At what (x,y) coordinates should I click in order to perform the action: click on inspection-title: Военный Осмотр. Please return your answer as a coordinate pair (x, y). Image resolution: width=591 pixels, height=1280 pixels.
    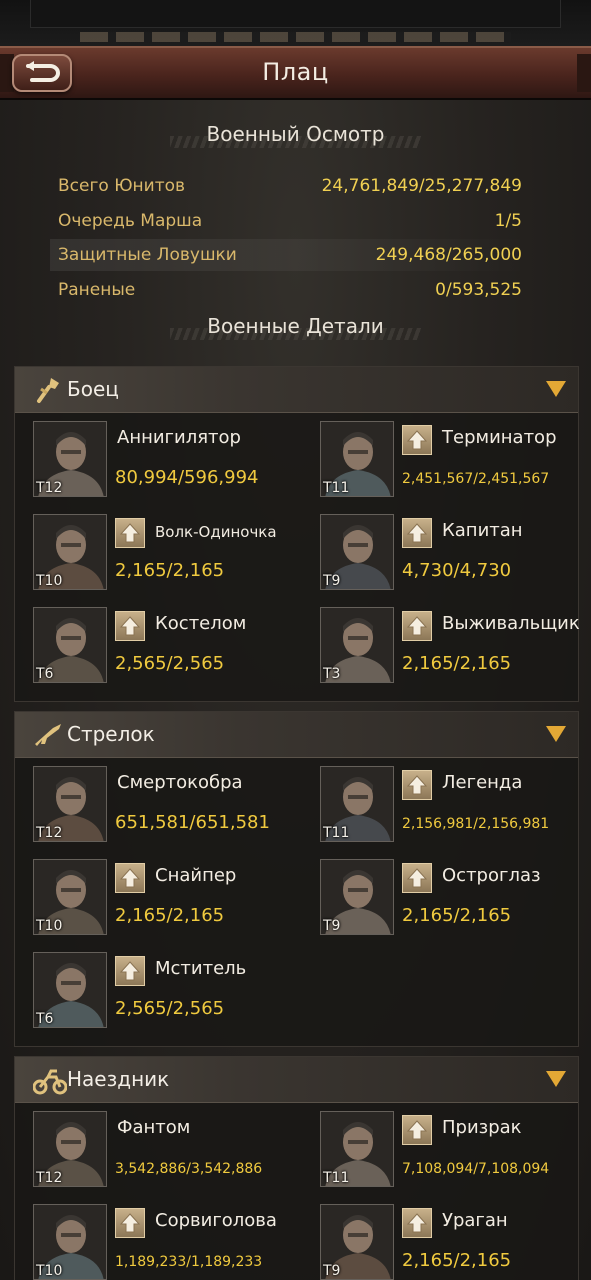
    Looking at the image, I should click on (295, 137).